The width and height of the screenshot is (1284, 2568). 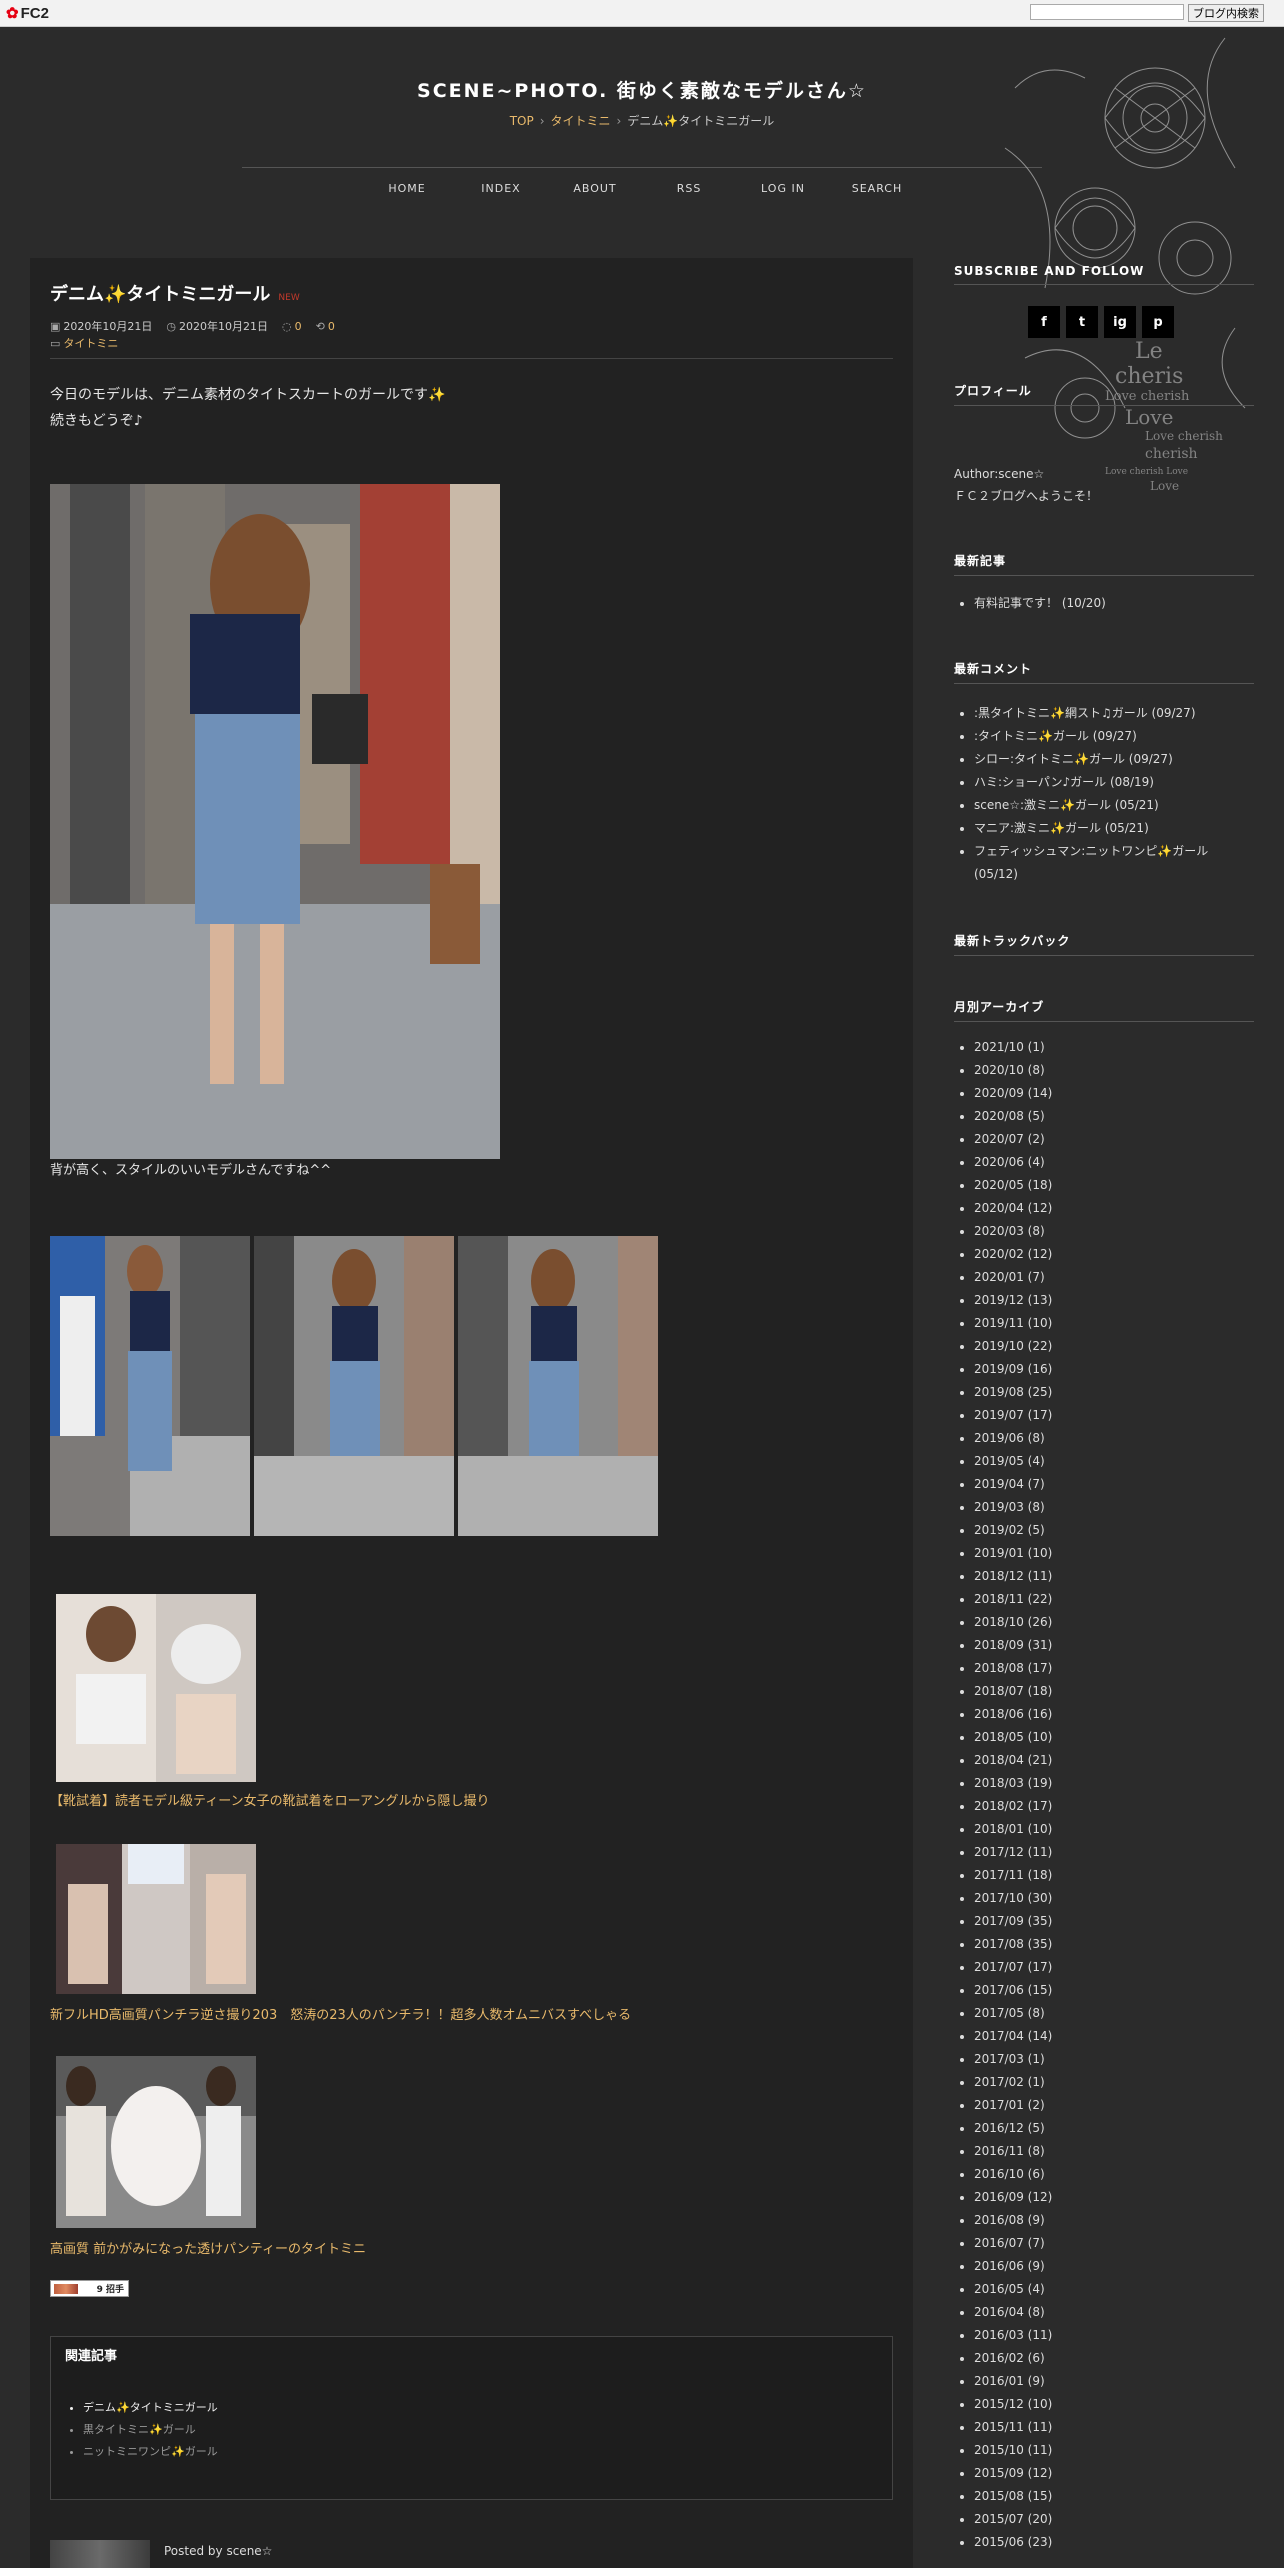 I want to click on archive-item: 2018/01 (10), so click(x=1114, y=1829).